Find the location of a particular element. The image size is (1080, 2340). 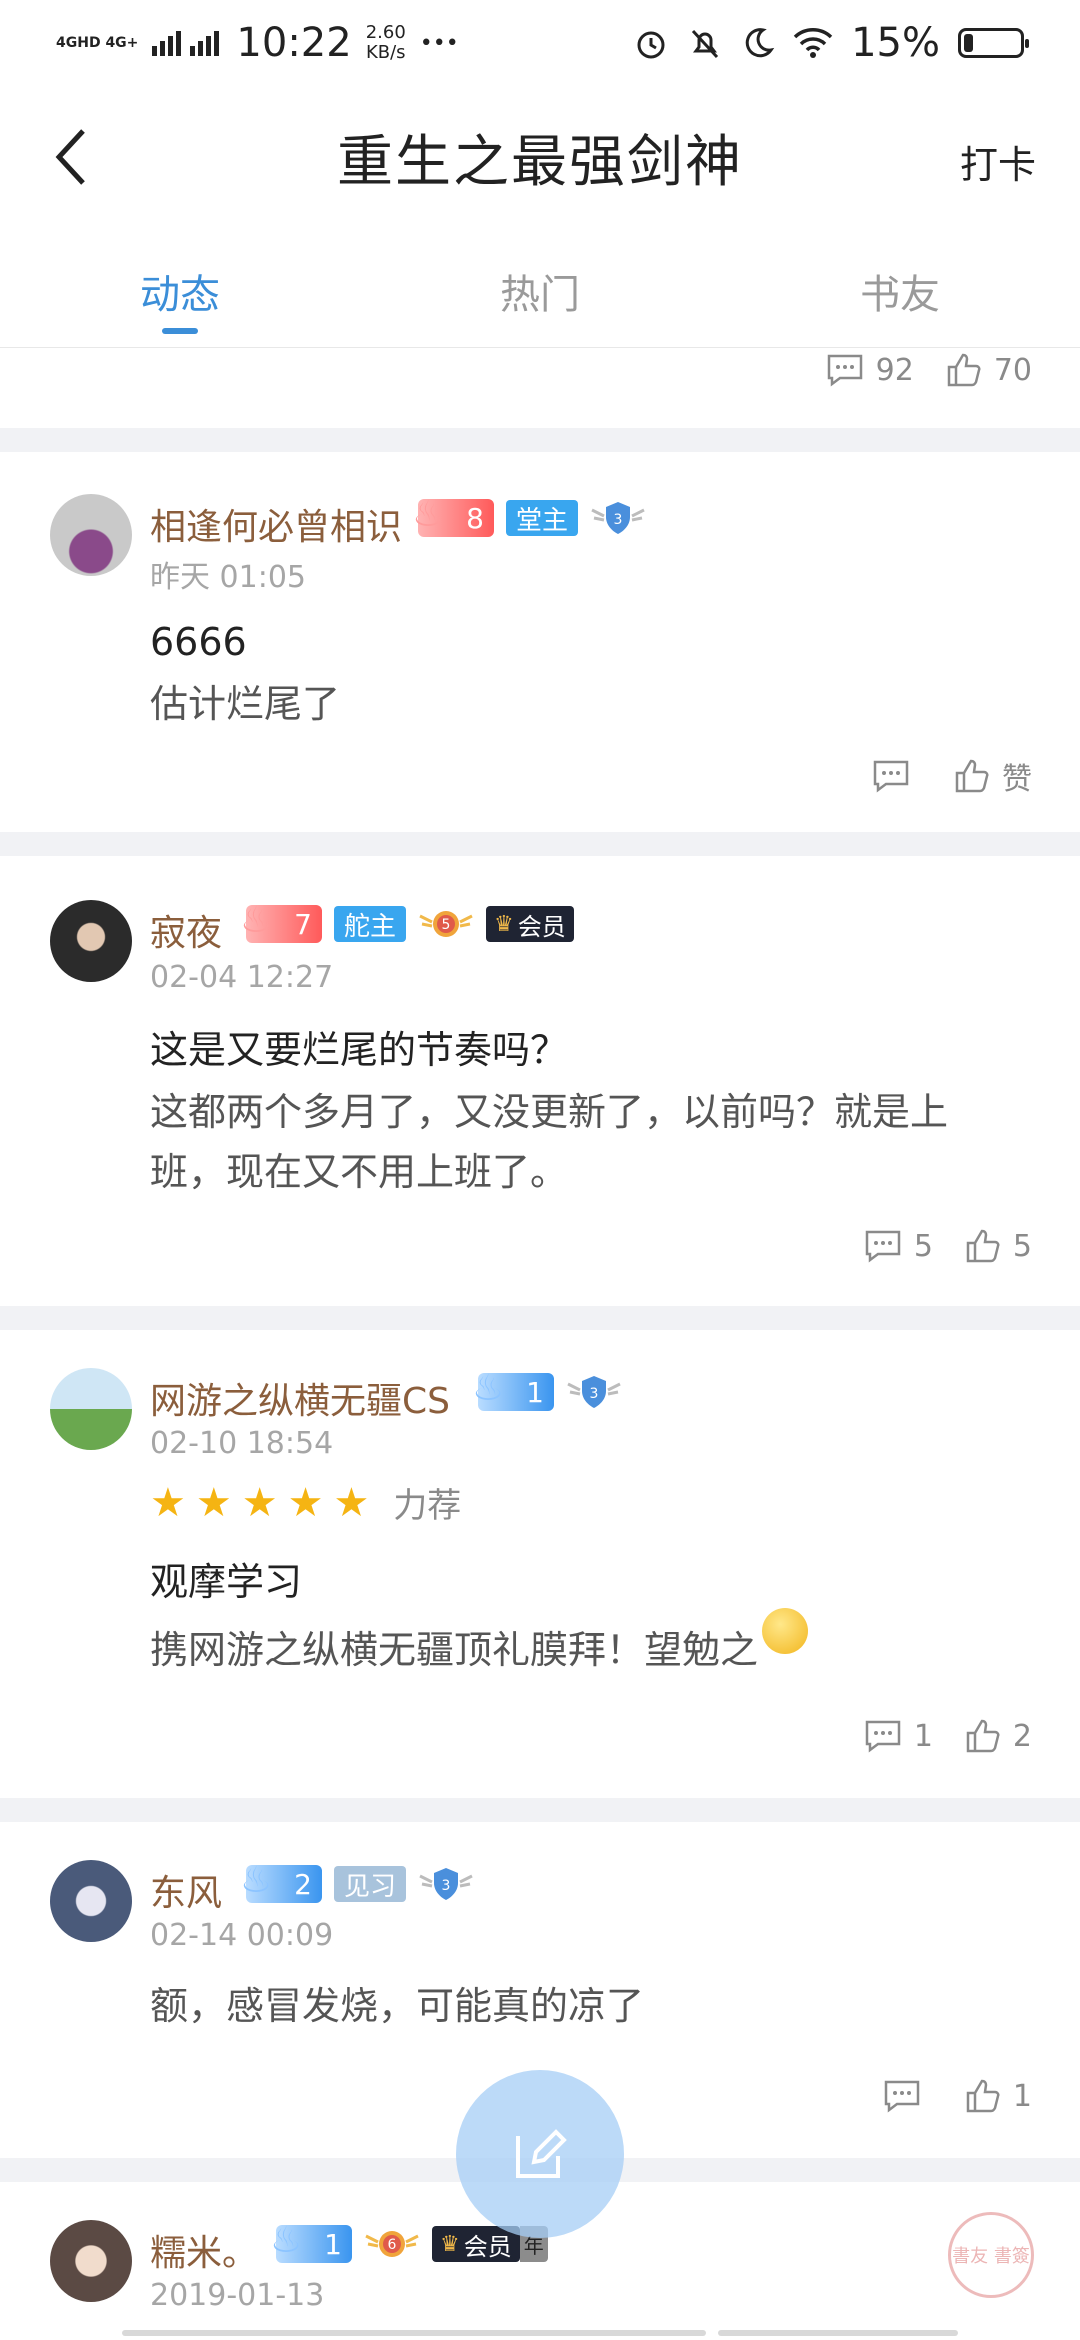

alarm-icon is located at coordinates (651, 45).